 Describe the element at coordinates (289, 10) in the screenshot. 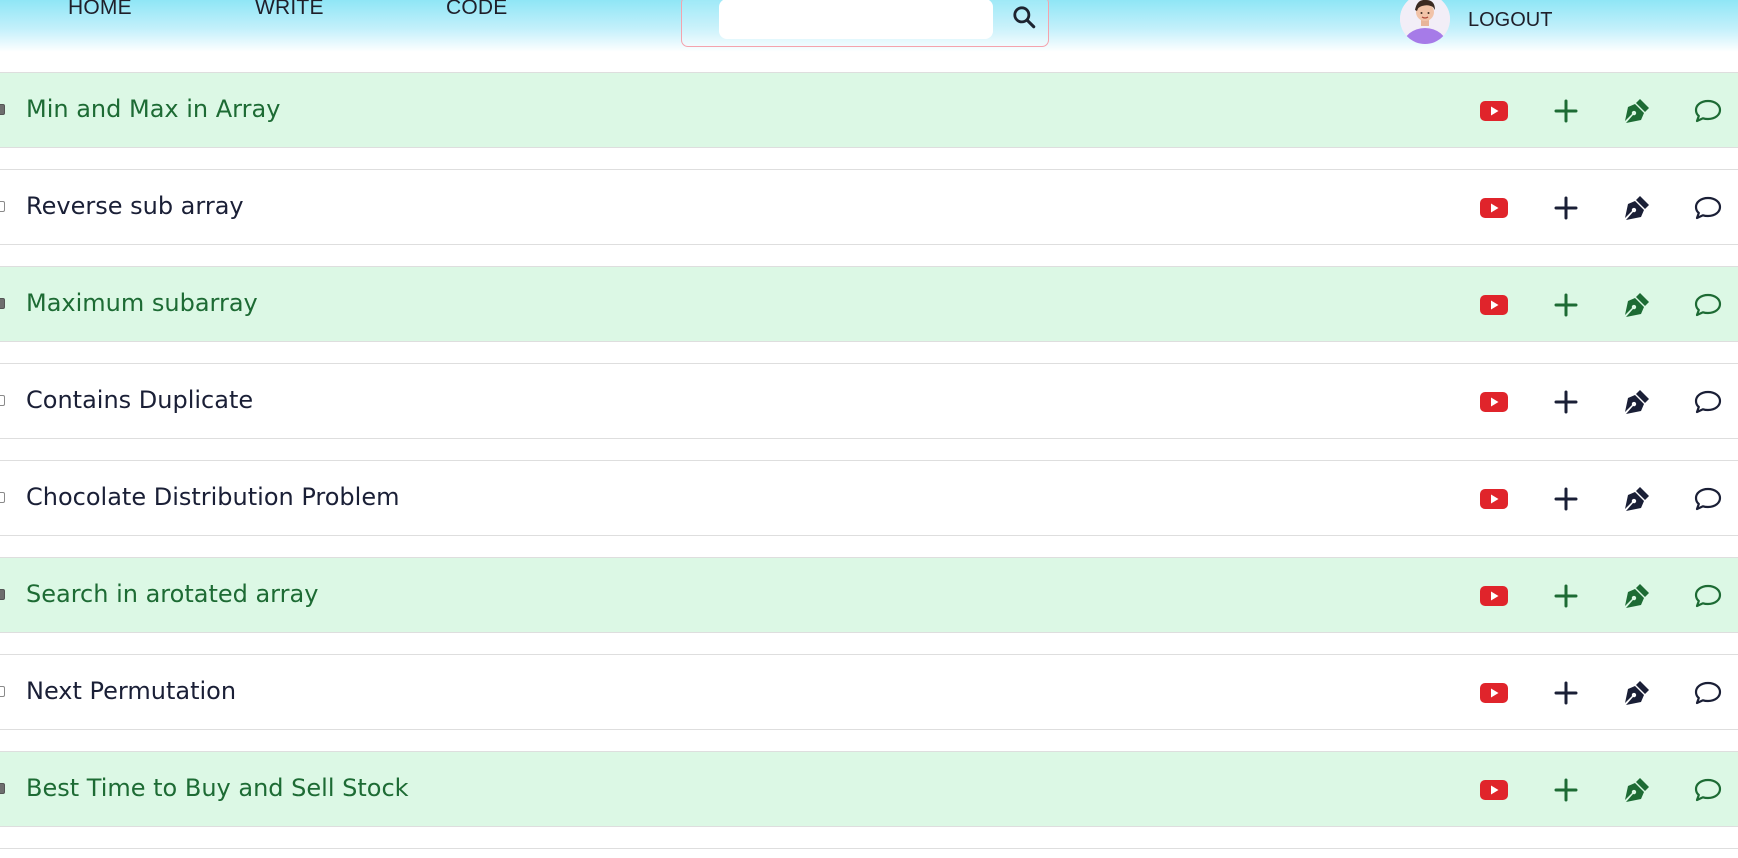

I see `nav-write-link: WRITE` at that location.